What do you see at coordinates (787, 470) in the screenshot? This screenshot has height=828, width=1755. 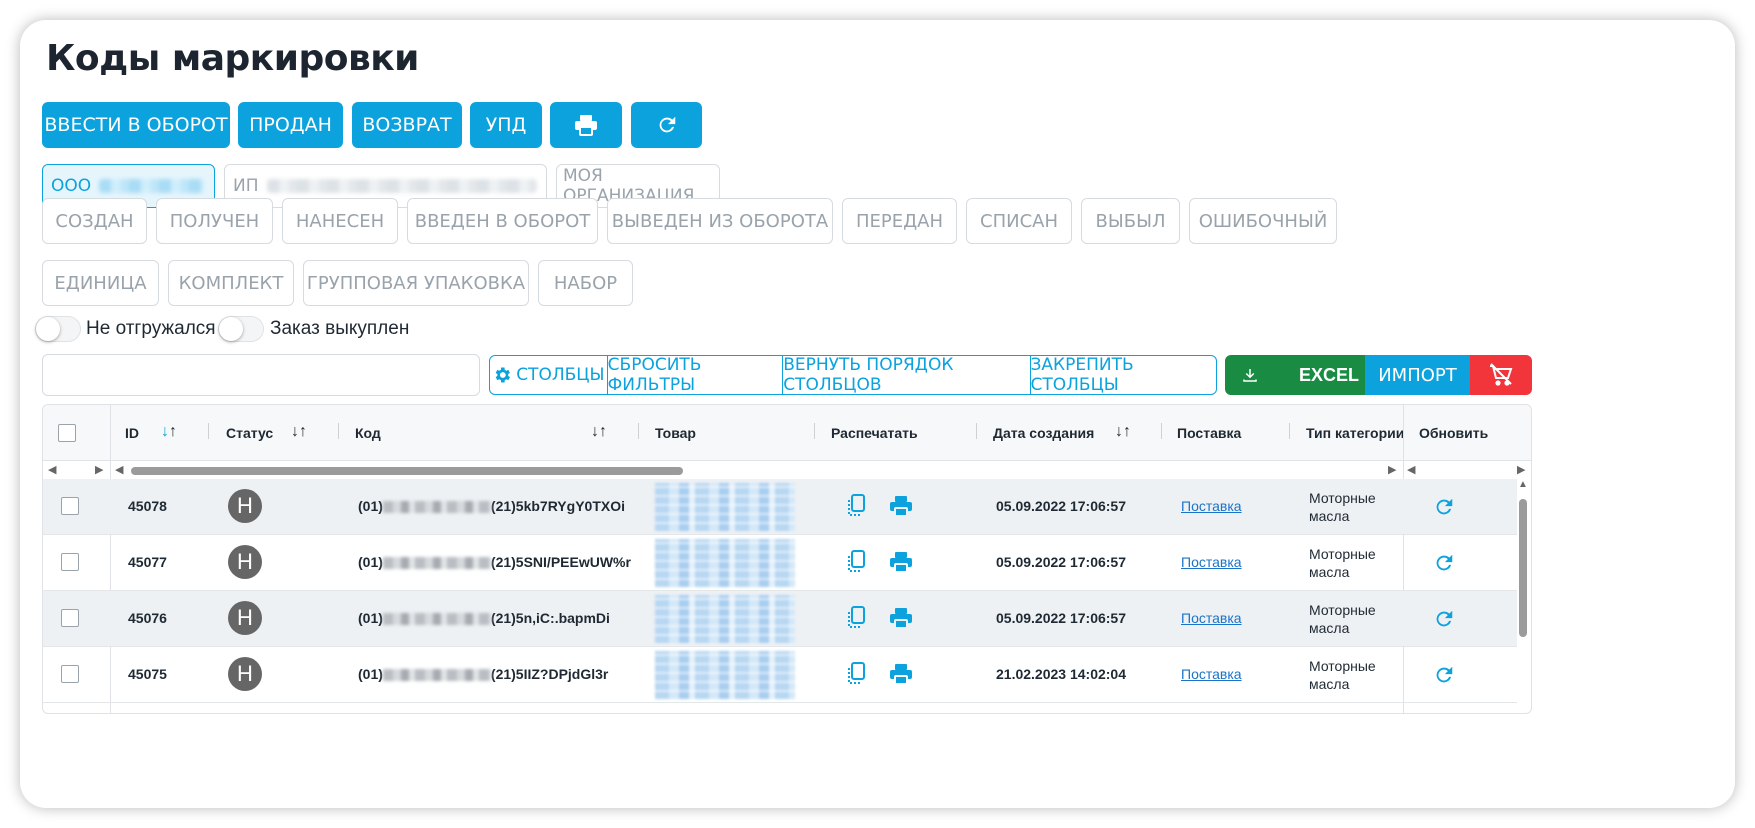 I see `horizontal-scrollbar: ◀ ▶ ◀ ▶ ◀ ▶` at bounding box center [787, 470].